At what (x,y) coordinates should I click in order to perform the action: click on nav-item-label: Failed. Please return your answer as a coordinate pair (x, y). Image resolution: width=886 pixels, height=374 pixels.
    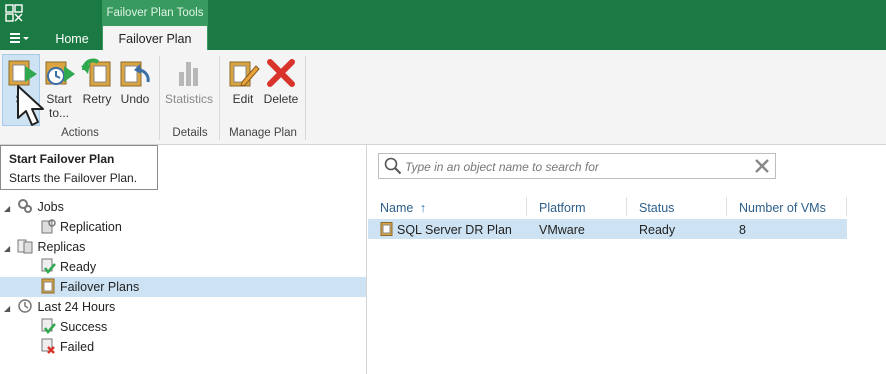
    Looking at the image, I should click on (77, 347).